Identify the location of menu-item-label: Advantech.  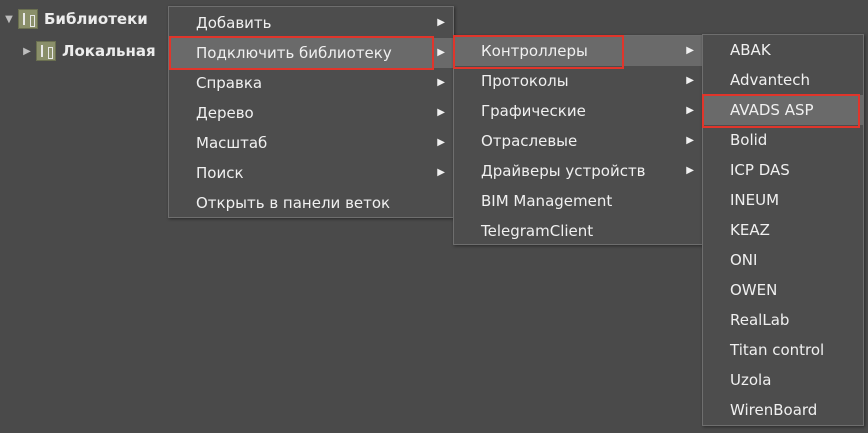
(770, 80).